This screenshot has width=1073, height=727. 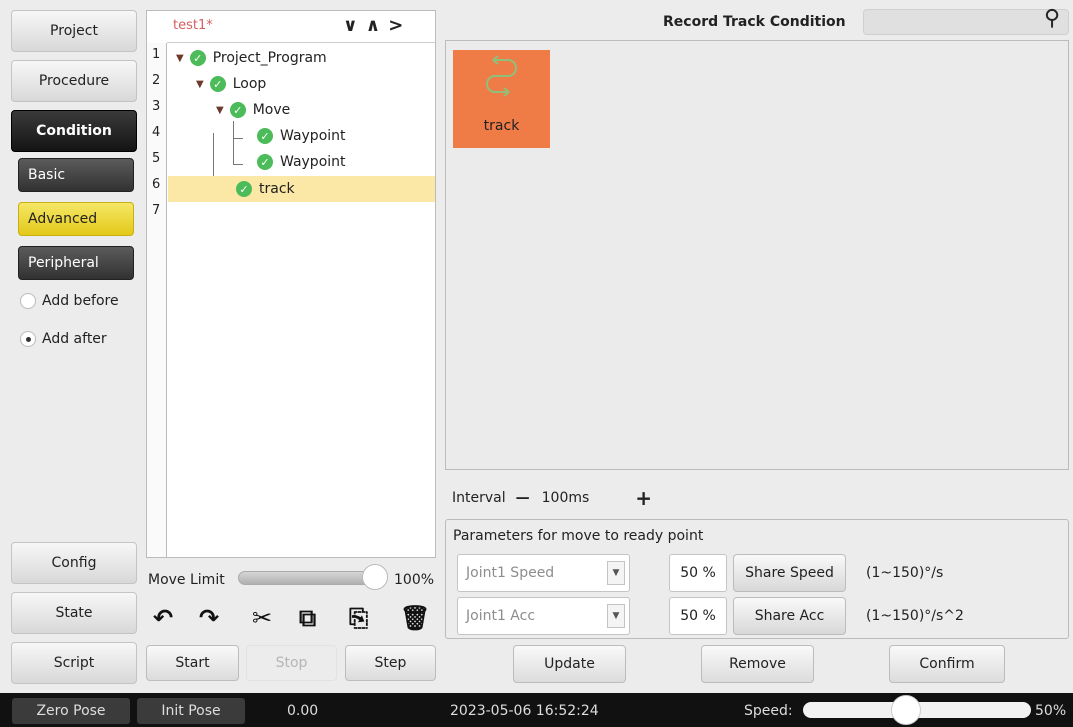 What do you see at coordinates (76, 263) in the screenshot?
I see `peripheral-button: Peripheral` at bounding box center [76, 263].